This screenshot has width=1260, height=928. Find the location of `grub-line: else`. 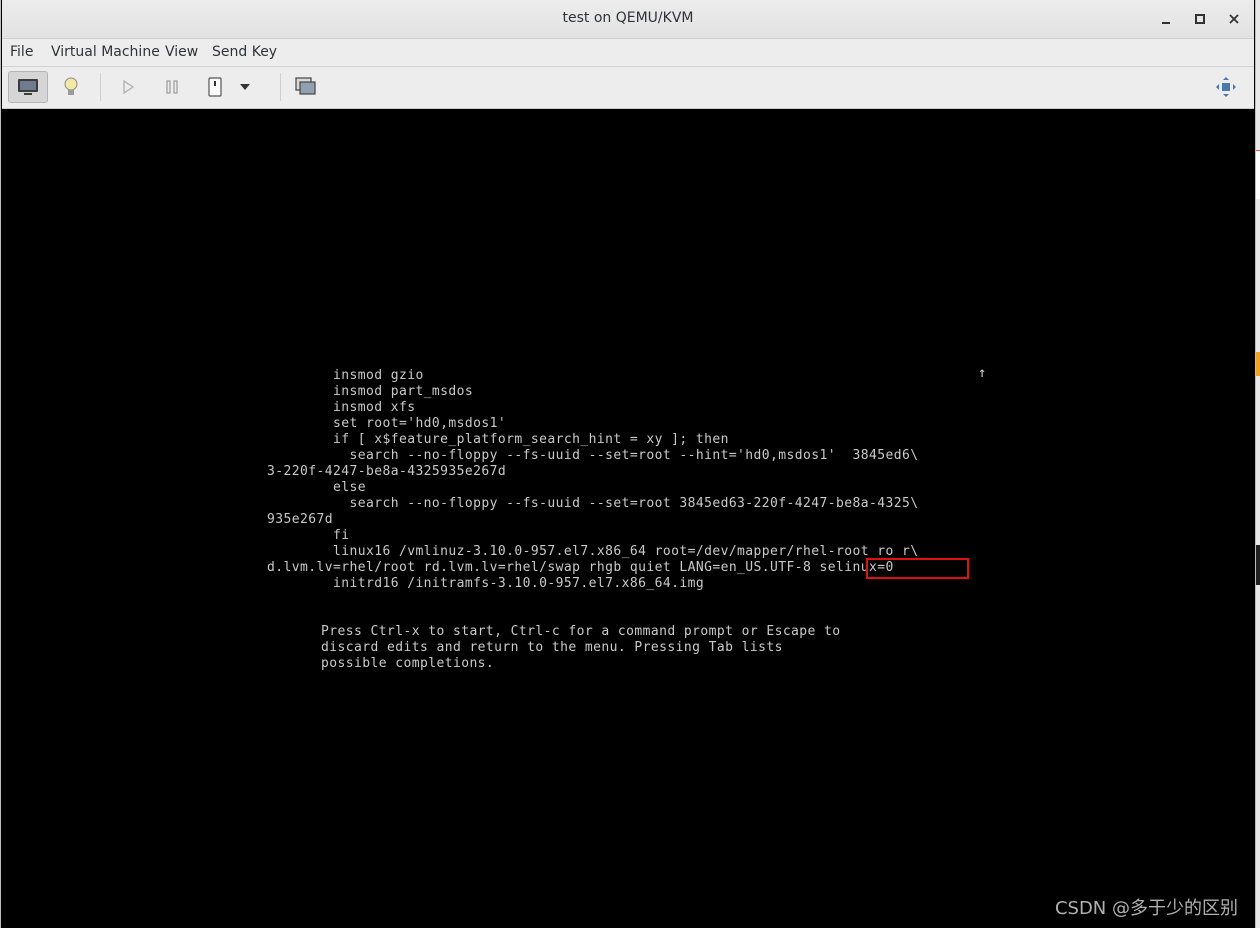

grub-line: else is located at coordinates (316, 487).